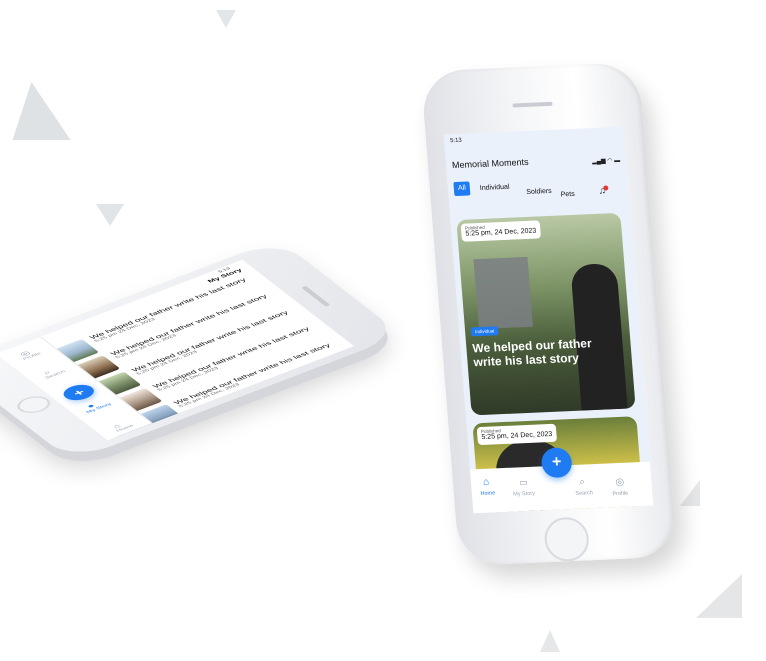  I want to click on bell-icon: ♫, so click(603, 191).